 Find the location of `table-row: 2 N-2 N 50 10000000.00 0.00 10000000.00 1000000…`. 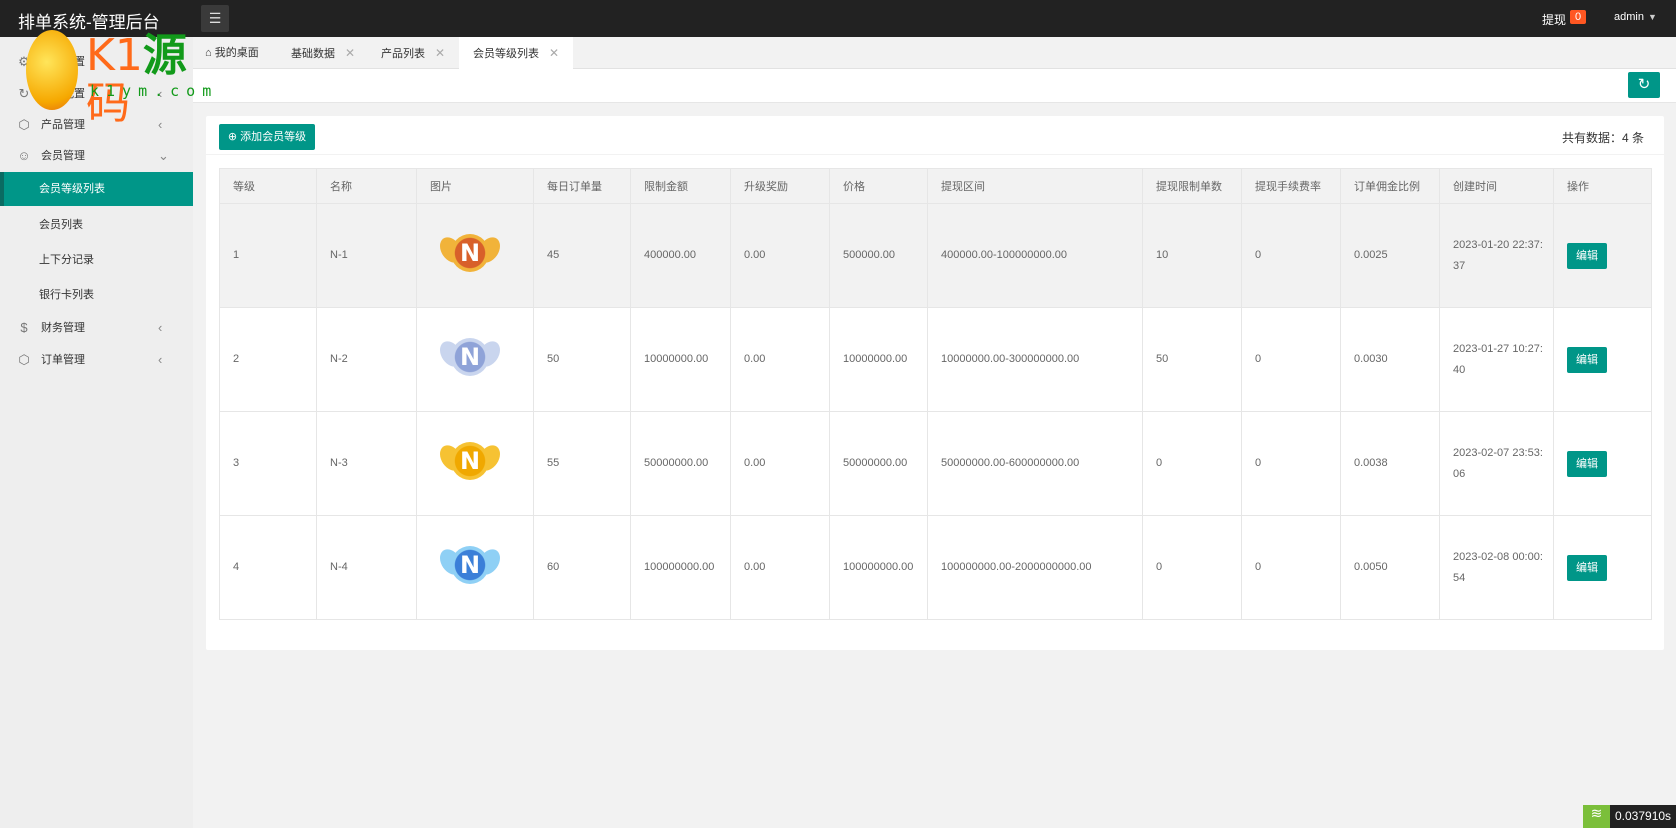

table-row: 2 N-2 N 50 10000000.00 0.00 10000000.00 1000000… is located at coordinates (935, 359).